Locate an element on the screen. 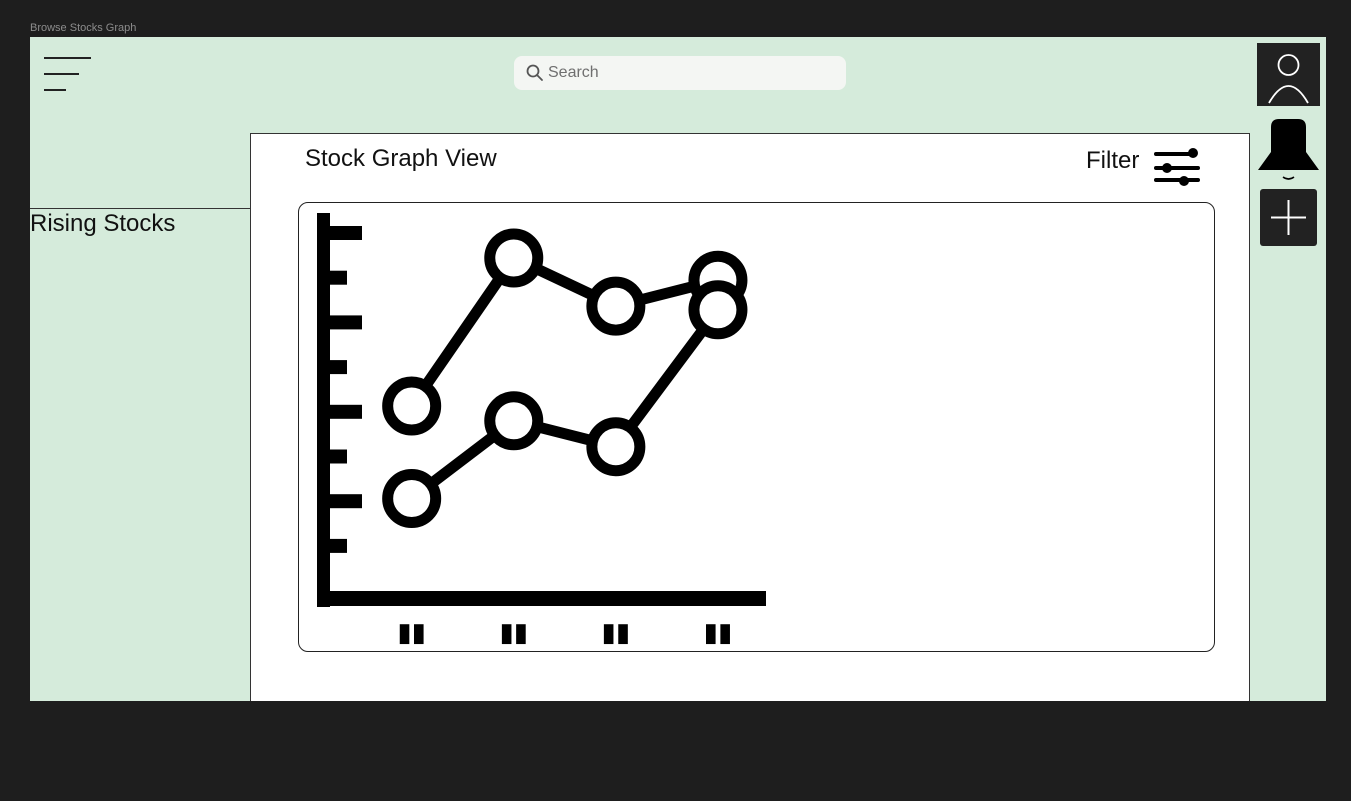 The image size is (1351, 801). bell-icon is located at coordinates (1288, 149).